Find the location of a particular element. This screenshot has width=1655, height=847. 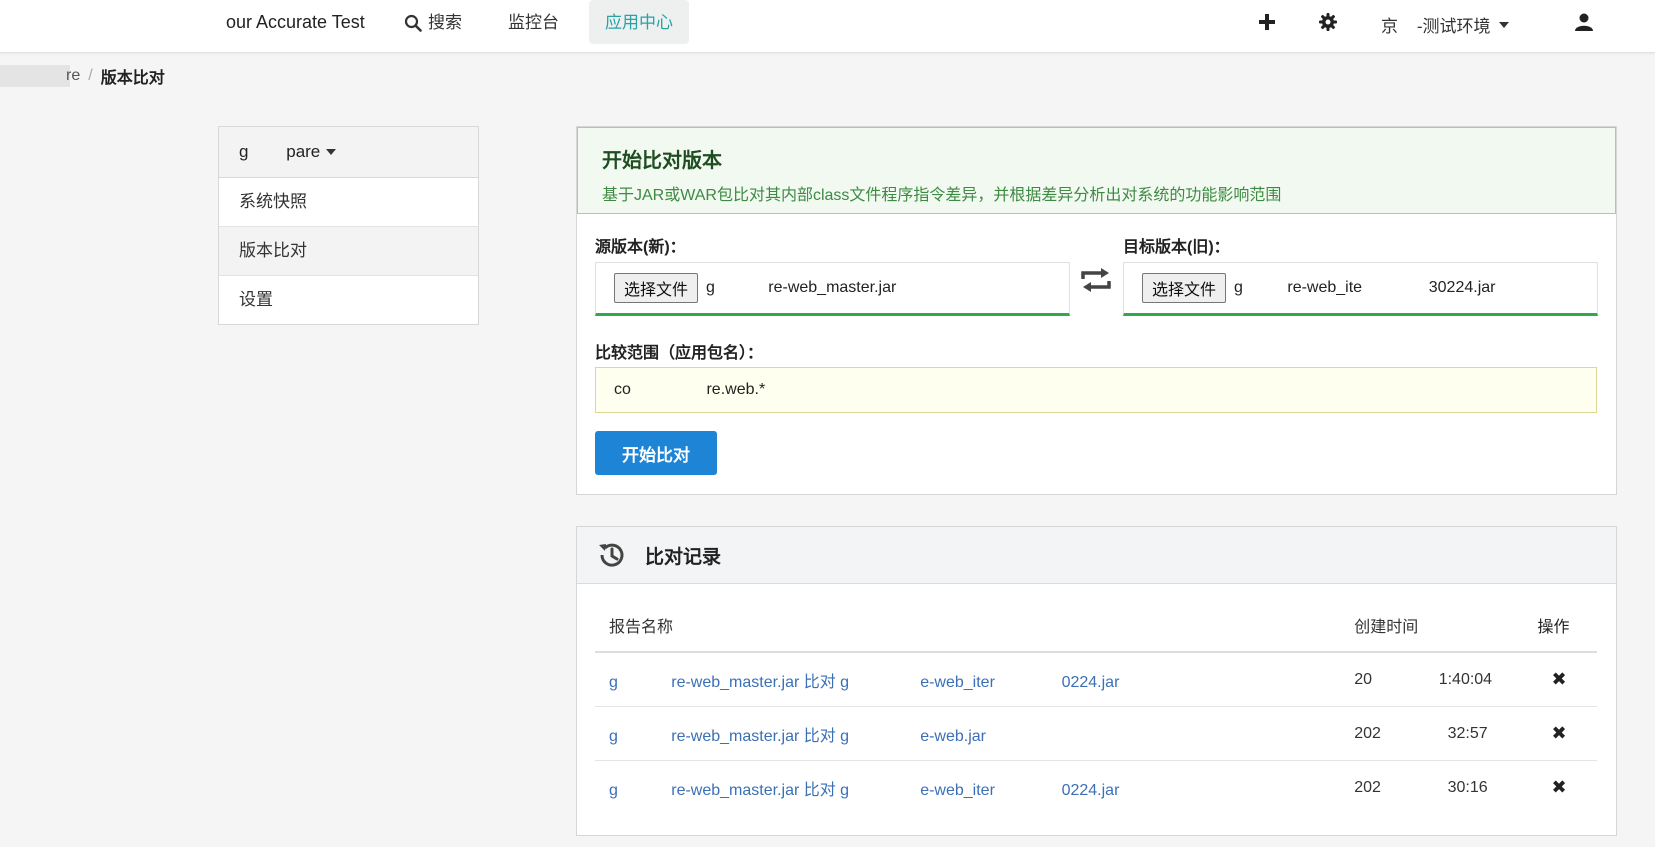

add-icon is located at coordinates (1267, 22).